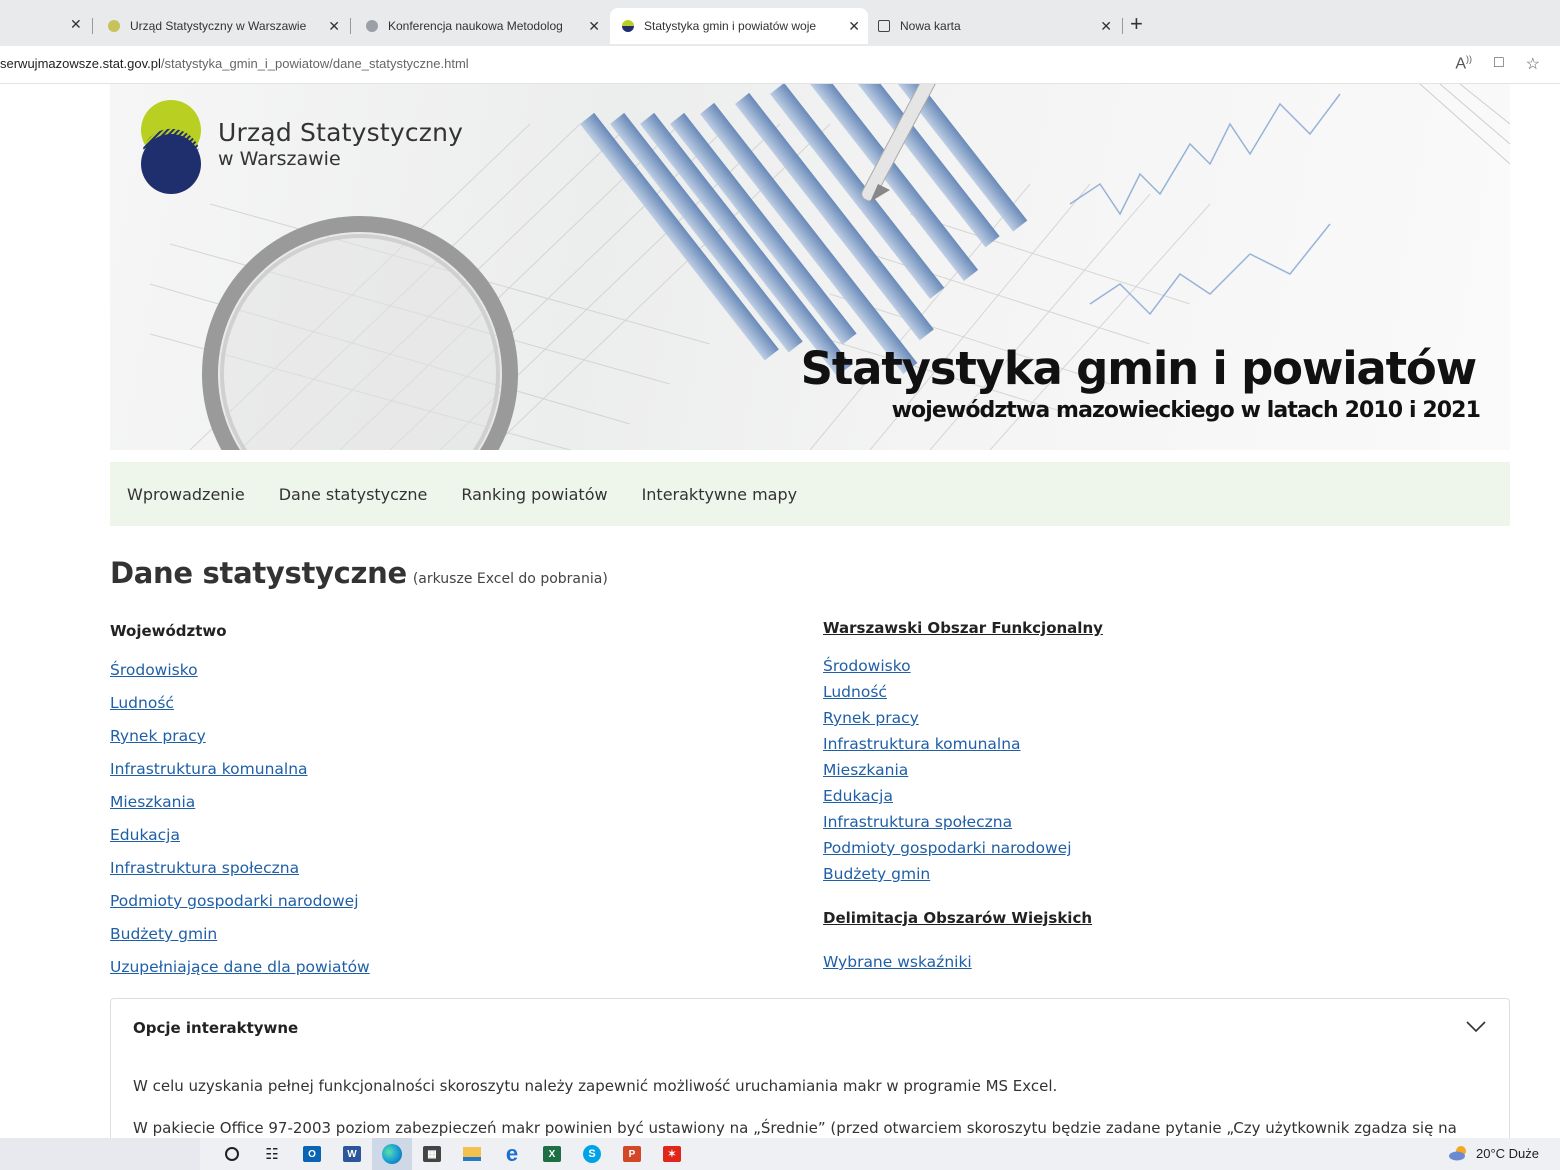 This screenshot has height=1170, width=1560. What do you see at coordinates (1457, 1153) in the screenshot?
I see `weather-cloud-sun-icon` at bounding box center [1457, 1153].